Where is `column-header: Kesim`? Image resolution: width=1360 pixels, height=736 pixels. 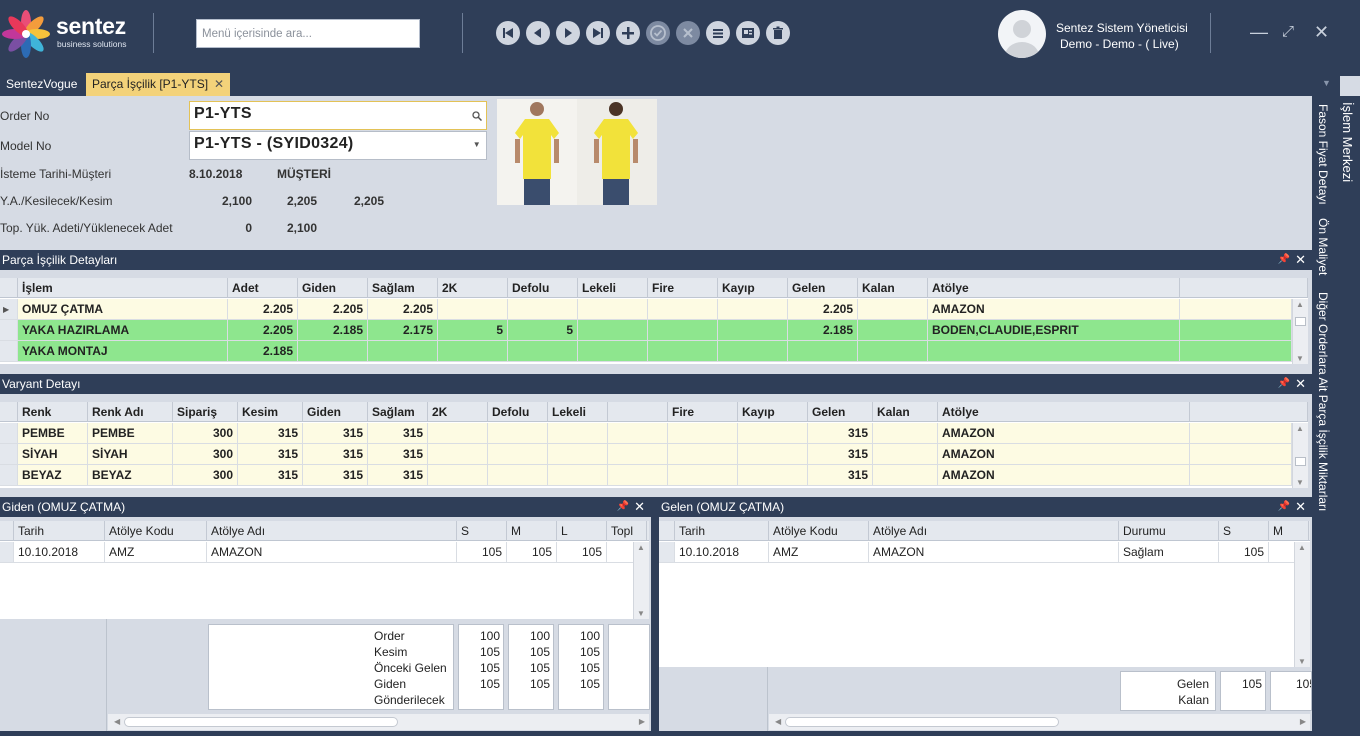
column-header: Kesim is located at coordinates (270, 412).